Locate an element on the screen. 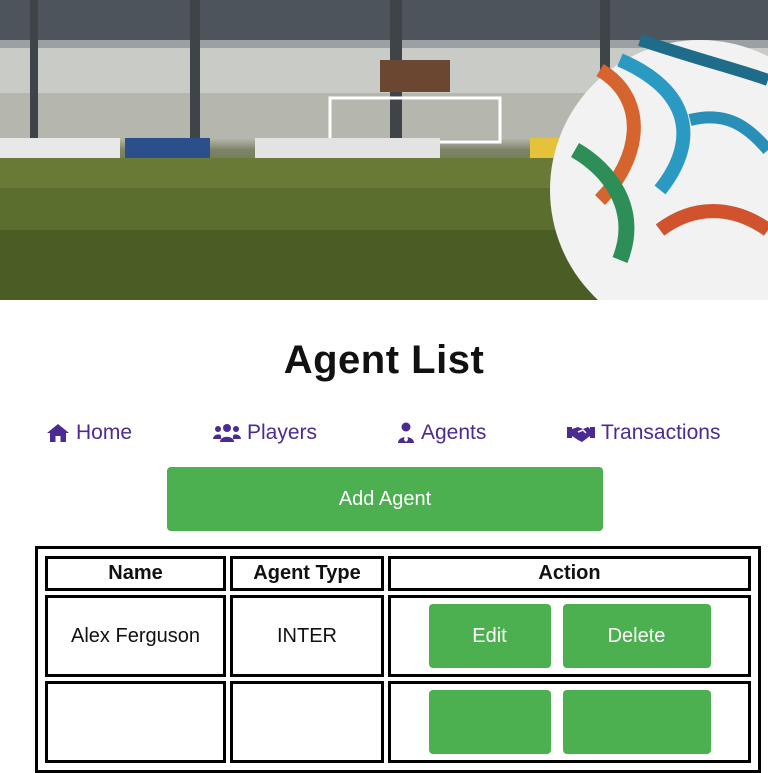 This screenshot has height=773, width=768. nav-item-transactions: Transactions is located at coordinates (643, 433).